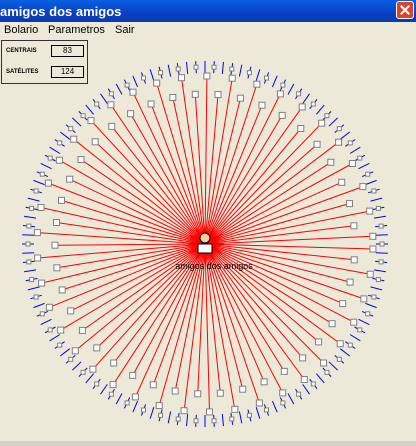  I want to click on center-label: amigos dos amigos, so click(214, 266).